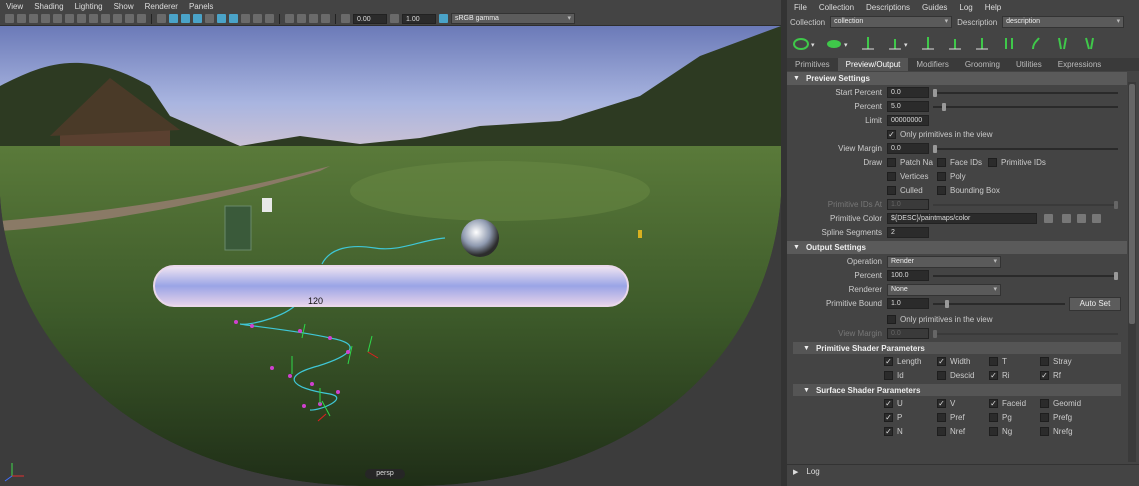 The height and width of the screenshot is (486, 1139). What do you see at coordinates (891, 134) in the screenshot?
I see `only-prims-checkbox: ✓` at bounding box center [891, 134].